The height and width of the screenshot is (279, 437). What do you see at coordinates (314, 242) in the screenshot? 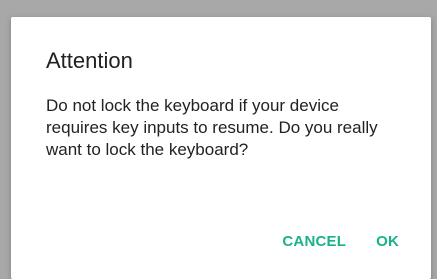
I see `cancel-button: CANCEL` at bounding box center [314, 242].